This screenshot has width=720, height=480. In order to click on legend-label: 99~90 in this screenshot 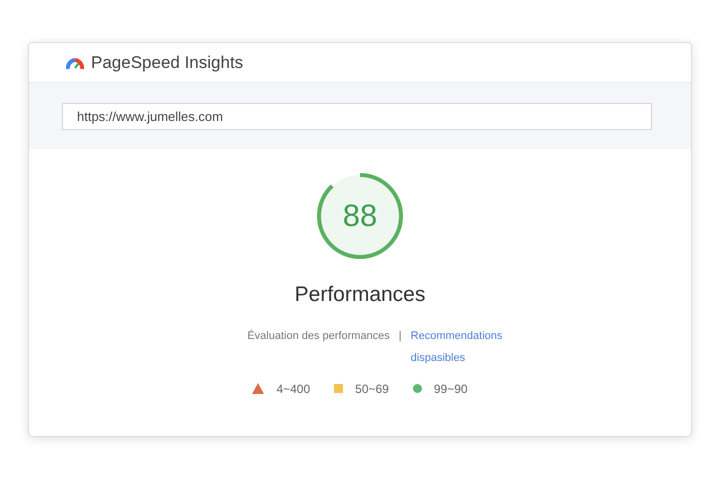, I will do `click(451, 389)`.